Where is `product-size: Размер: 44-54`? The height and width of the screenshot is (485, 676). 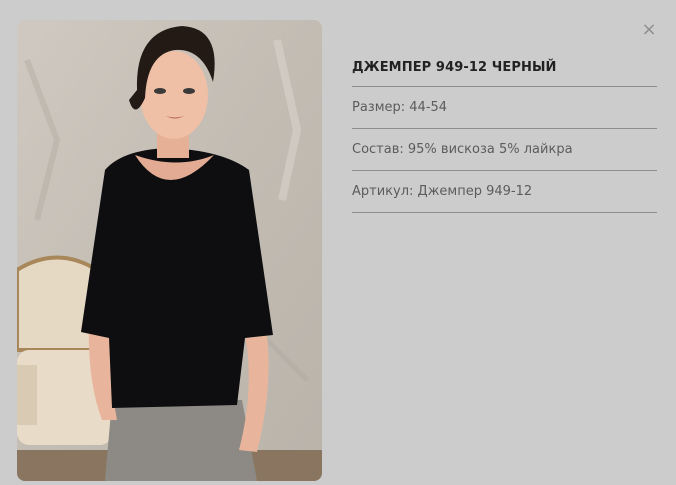
product-size: Размер: 44-54 is located at coordinates (504, 108).